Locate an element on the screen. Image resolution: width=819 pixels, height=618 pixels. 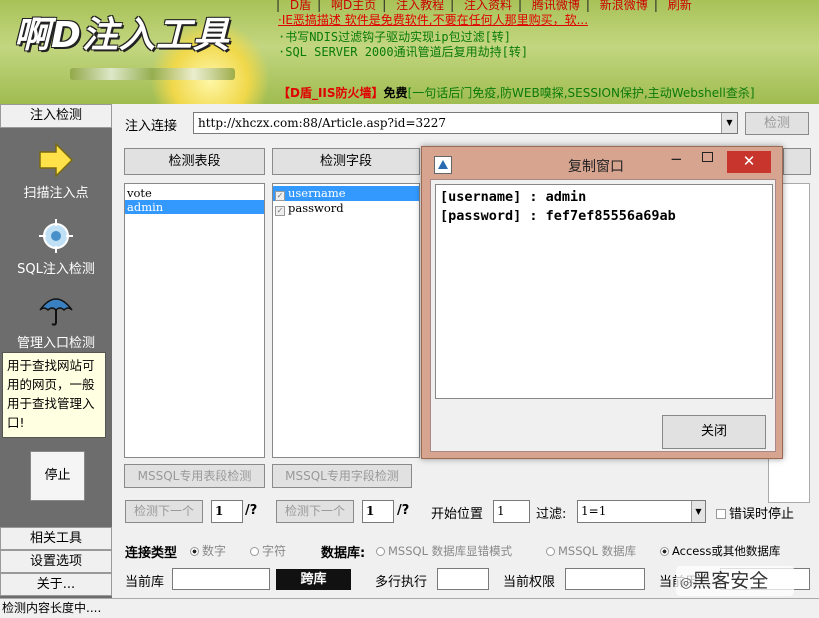
list-item: vote is located at coordinates (194, 193).